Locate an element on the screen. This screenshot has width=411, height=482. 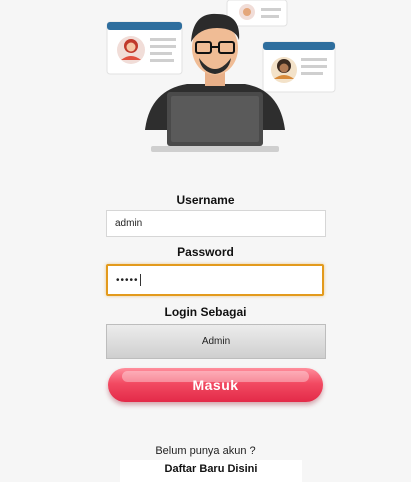
login-role-value: Admin is located at coordinates (216, 341).